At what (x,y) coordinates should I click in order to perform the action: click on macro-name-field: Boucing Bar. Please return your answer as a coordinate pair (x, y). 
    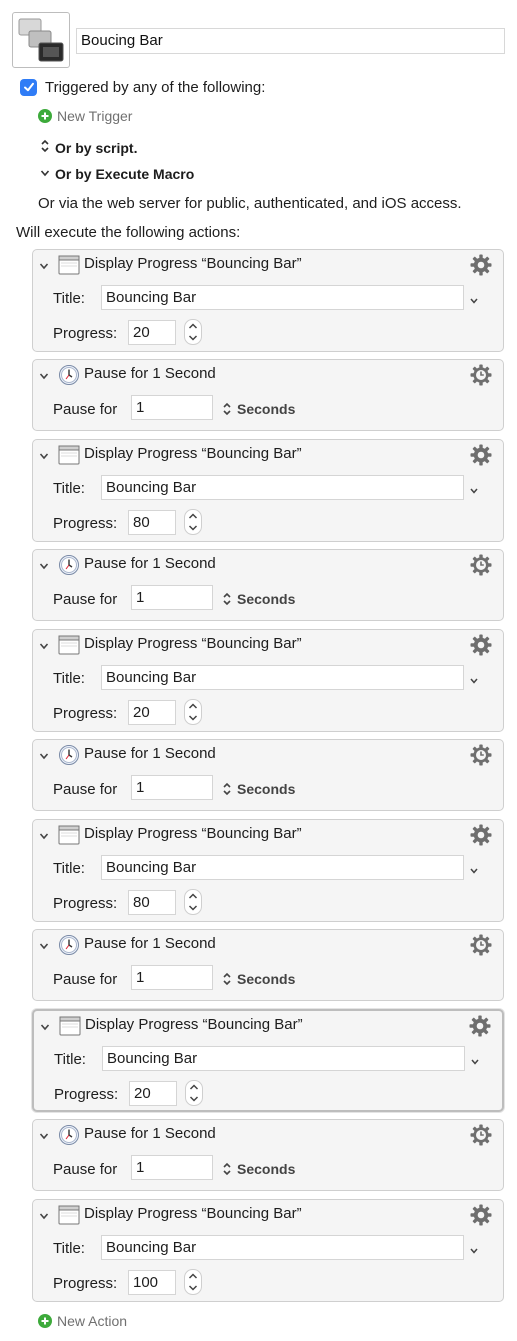
    Looking at the image, I should click on (290, 41).